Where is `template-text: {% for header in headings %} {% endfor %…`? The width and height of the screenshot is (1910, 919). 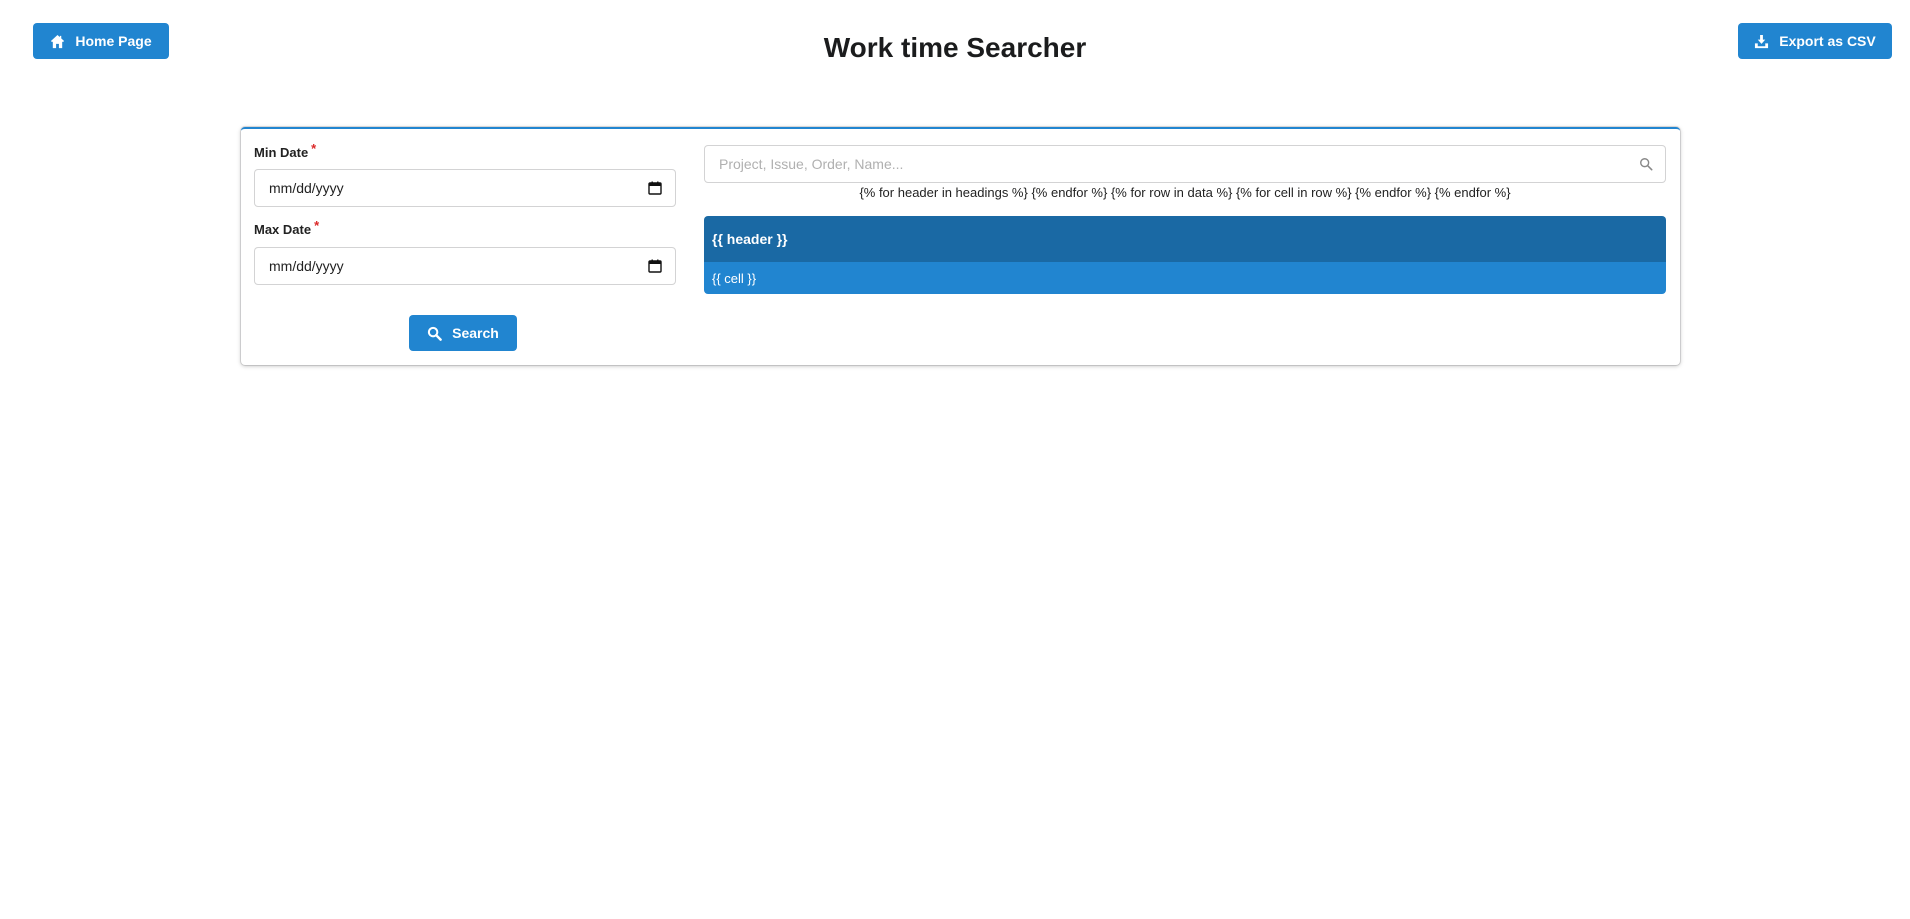 template-text: {% for header in headings %} {% endfor %… is located at coordinates (1185, 192).